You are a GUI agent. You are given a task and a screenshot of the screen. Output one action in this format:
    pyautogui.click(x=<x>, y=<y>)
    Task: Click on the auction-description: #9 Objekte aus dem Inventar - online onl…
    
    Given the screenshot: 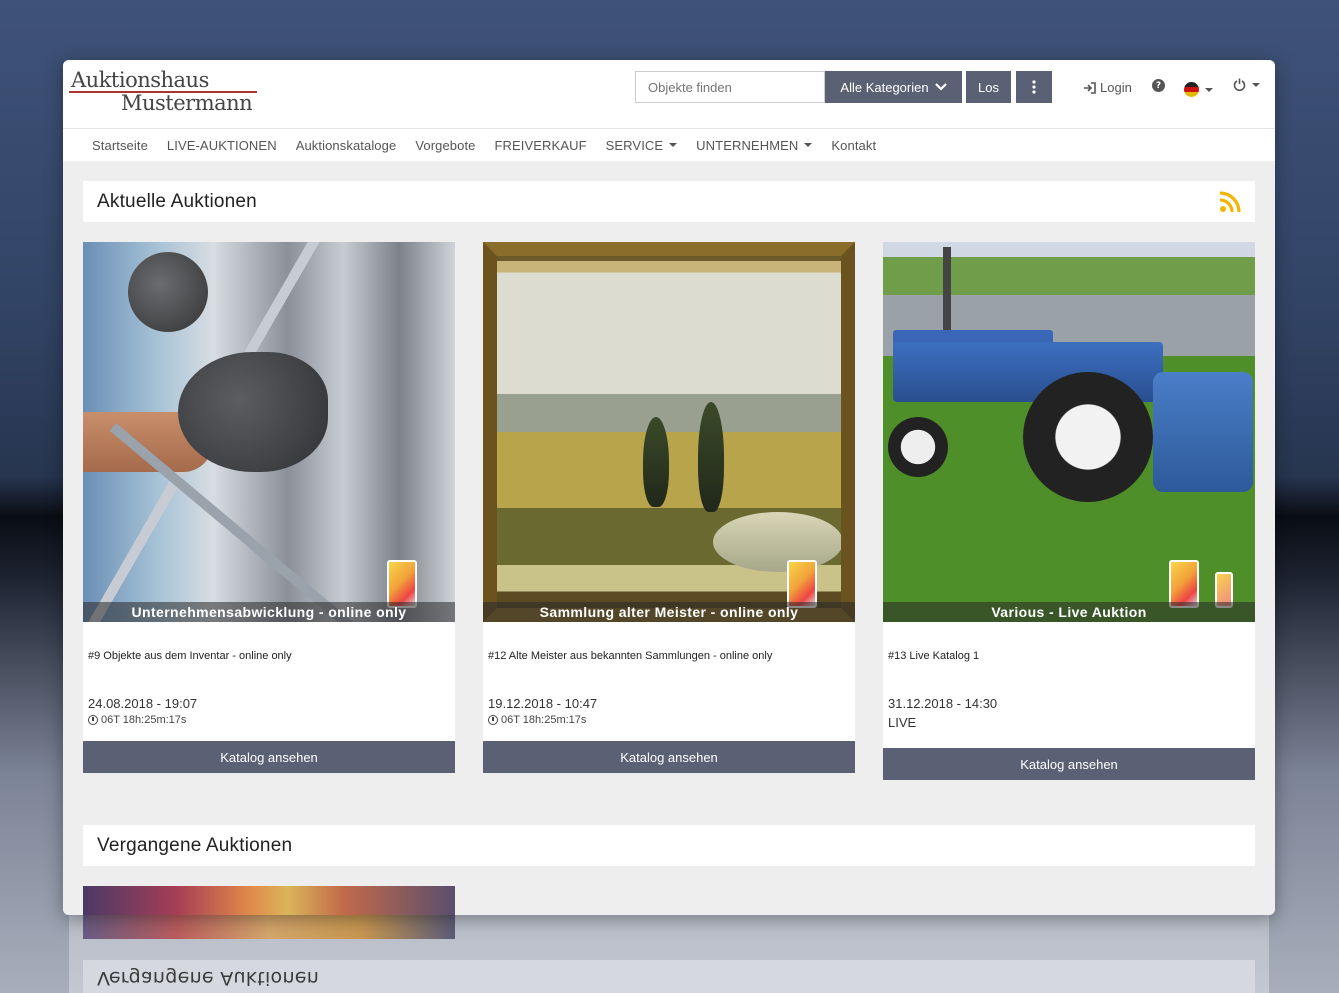 What is the action you would take?
    pyautogui.click(x=190, y=656)
    